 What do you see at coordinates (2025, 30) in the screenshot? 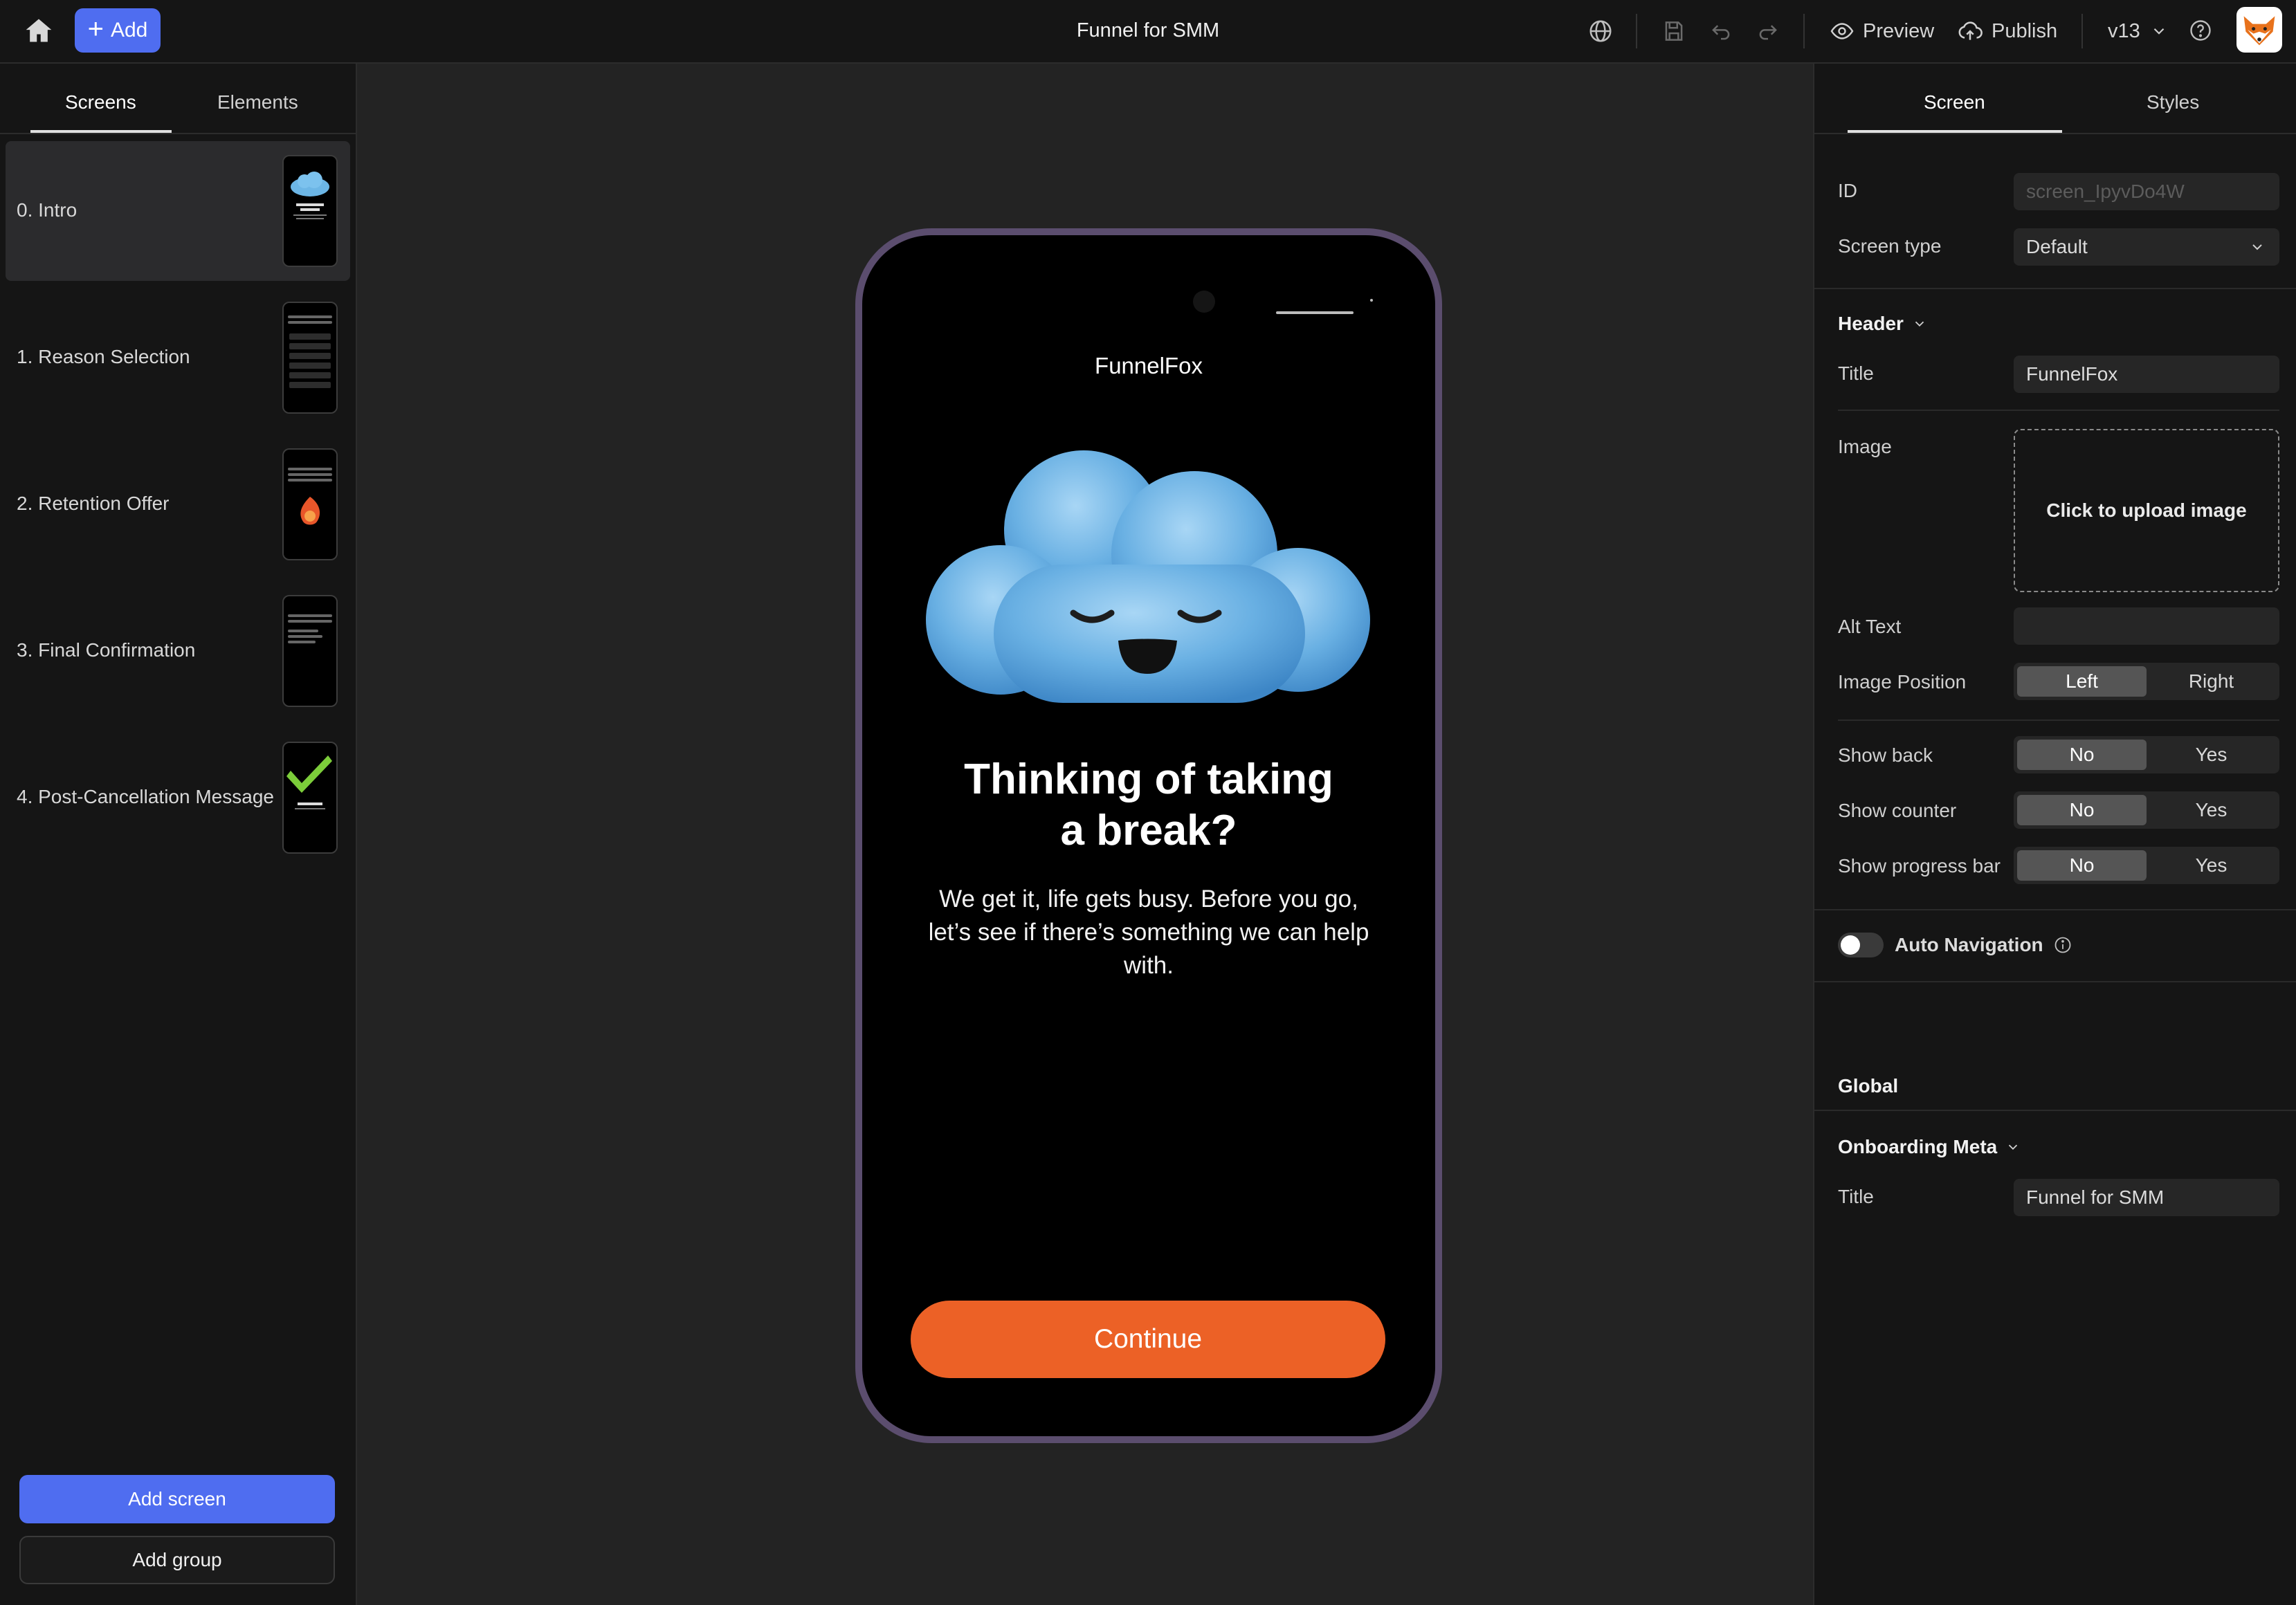
I see `publish-label: Publish` at bounding box center [2025, 30].